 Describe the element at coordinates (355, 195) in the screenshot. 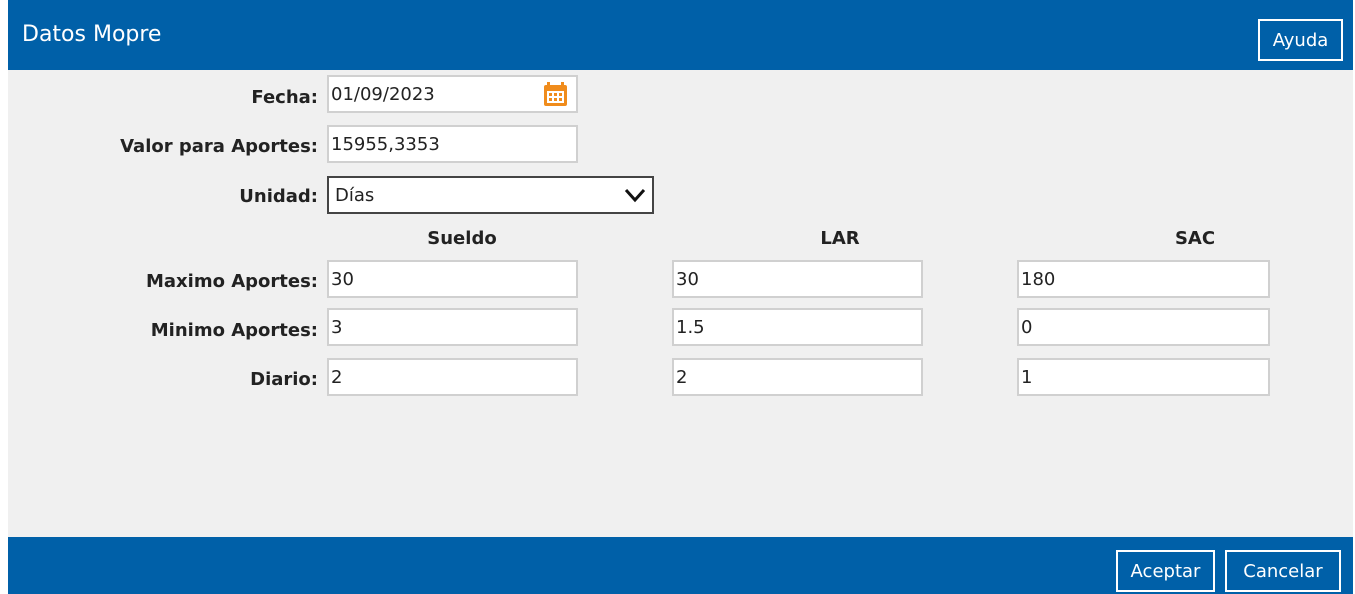

I see `unidad-selected-value: Días` at that location.